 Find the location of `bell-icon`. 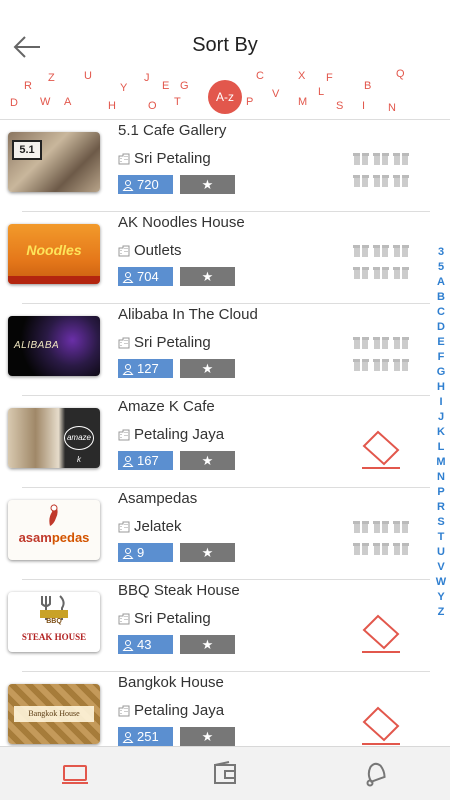

bell-icon is located at coordinates (376, 774).